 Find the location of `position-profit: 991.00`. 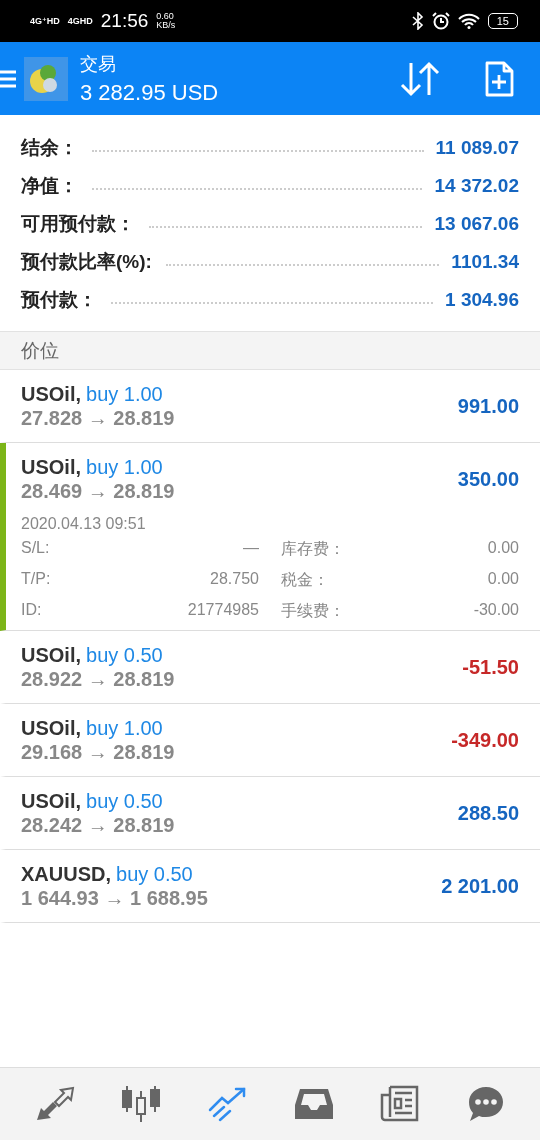

position-profit: 991.00 is located at coordinates (488, 406).